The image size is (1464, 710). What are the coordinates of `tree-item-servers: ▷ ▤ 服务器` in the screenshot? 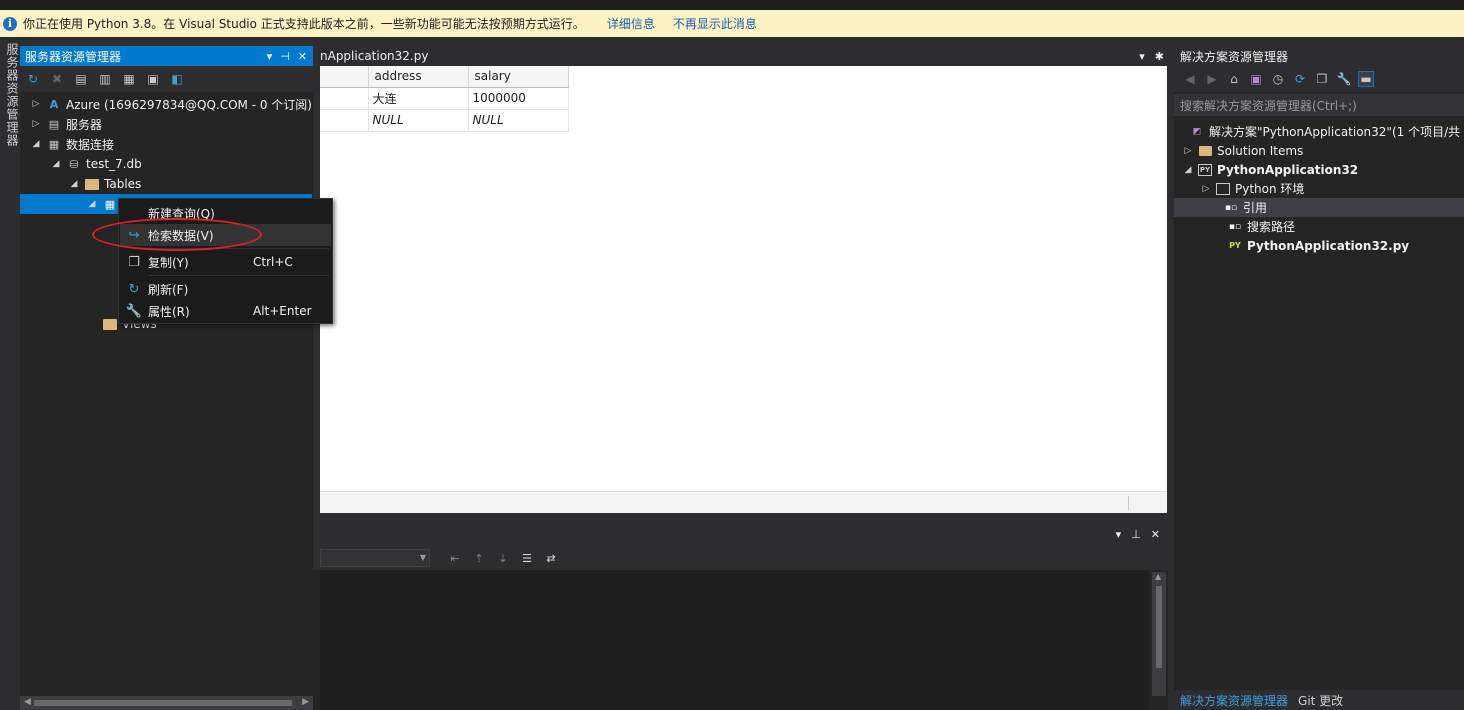 It's located at (66, 124).